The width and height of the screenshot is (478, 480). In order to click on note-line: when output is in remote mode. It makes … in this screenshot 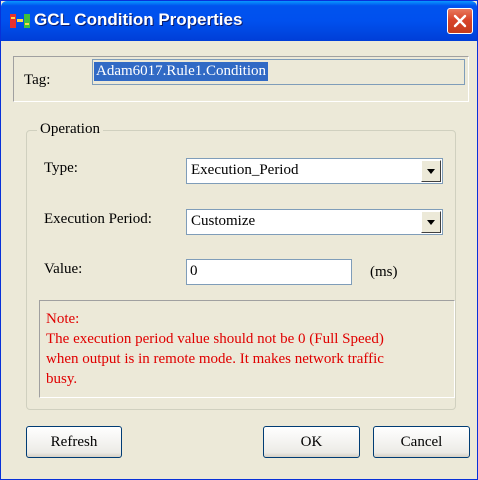, I will do `click(215, 359)`.